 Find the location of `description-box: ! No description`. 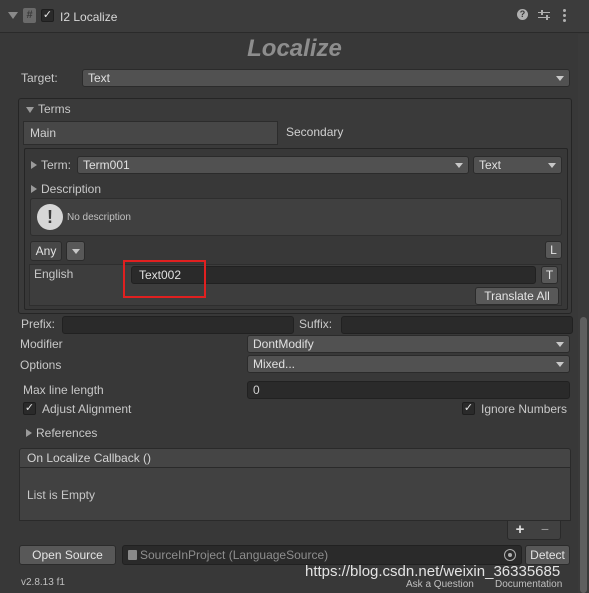

description-box: ! No description is located at coordinates (296, 217).